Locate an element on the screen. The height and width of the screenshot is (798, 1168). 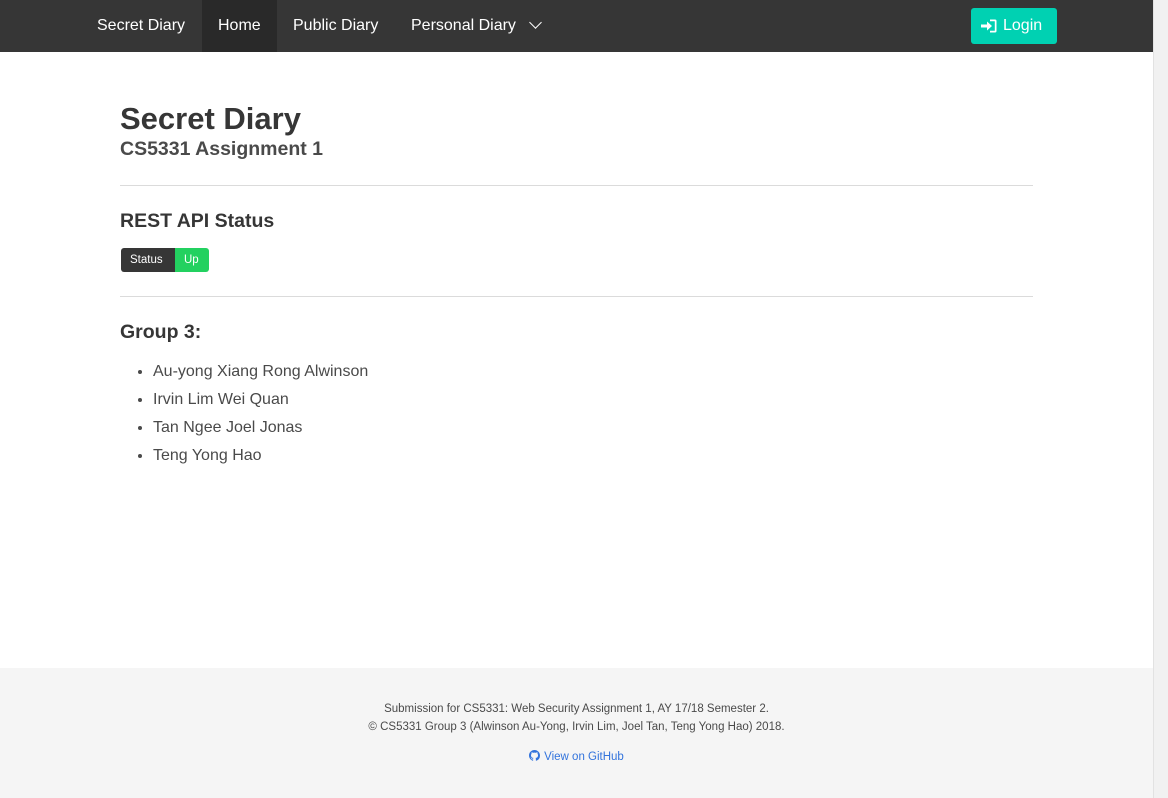
login-button: Login is located at coordinates (1014, 26).